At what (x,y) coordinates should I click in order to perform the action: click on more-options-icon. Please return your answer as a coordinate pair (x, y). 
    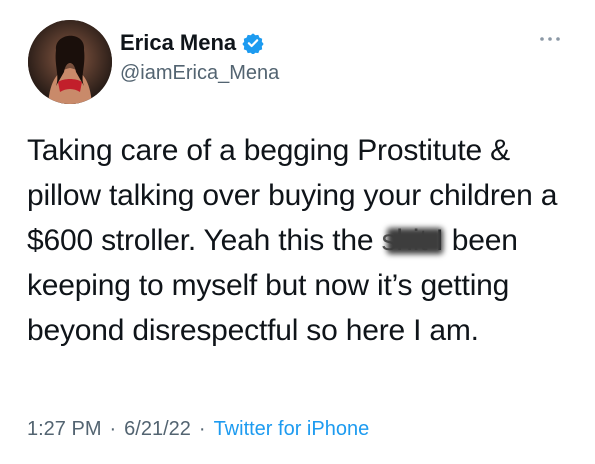
    Looking at the image, I should click on (550, 38).